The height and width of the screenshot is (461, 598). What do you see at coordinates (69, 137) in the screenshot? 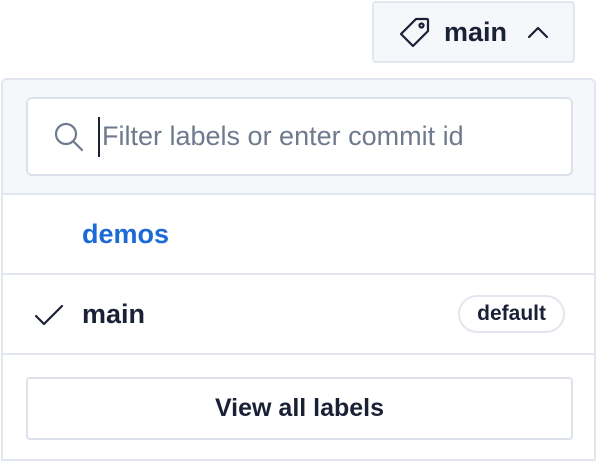
I see `search-icon` at bounding box center [69, 137].